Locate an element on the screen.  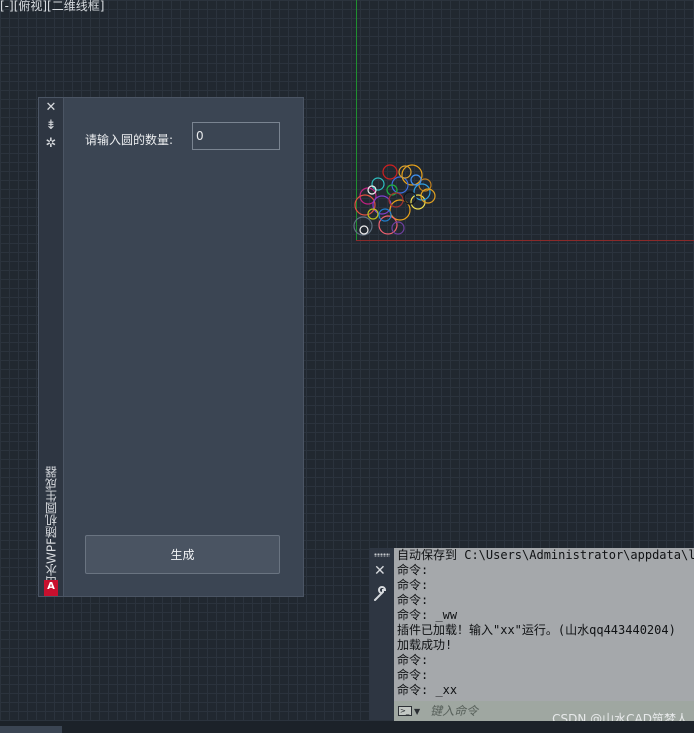
circle-count-input is located at coordinates (236, 136).